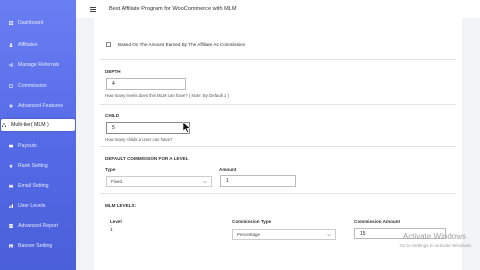  Describe the element at coordinates (116, 221) in the screenshot. I see `levels-header-level: Level` at that location.